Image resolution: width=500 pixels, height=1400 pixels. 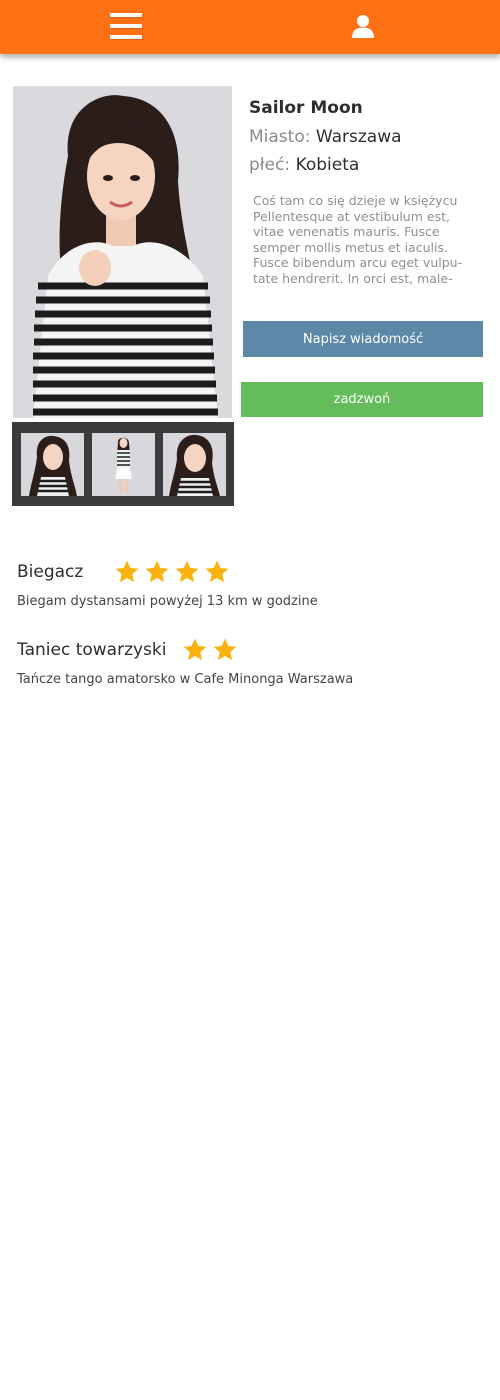 I want to click on profile-city: Miasto: Warszawa, so click(x=325, y=137).